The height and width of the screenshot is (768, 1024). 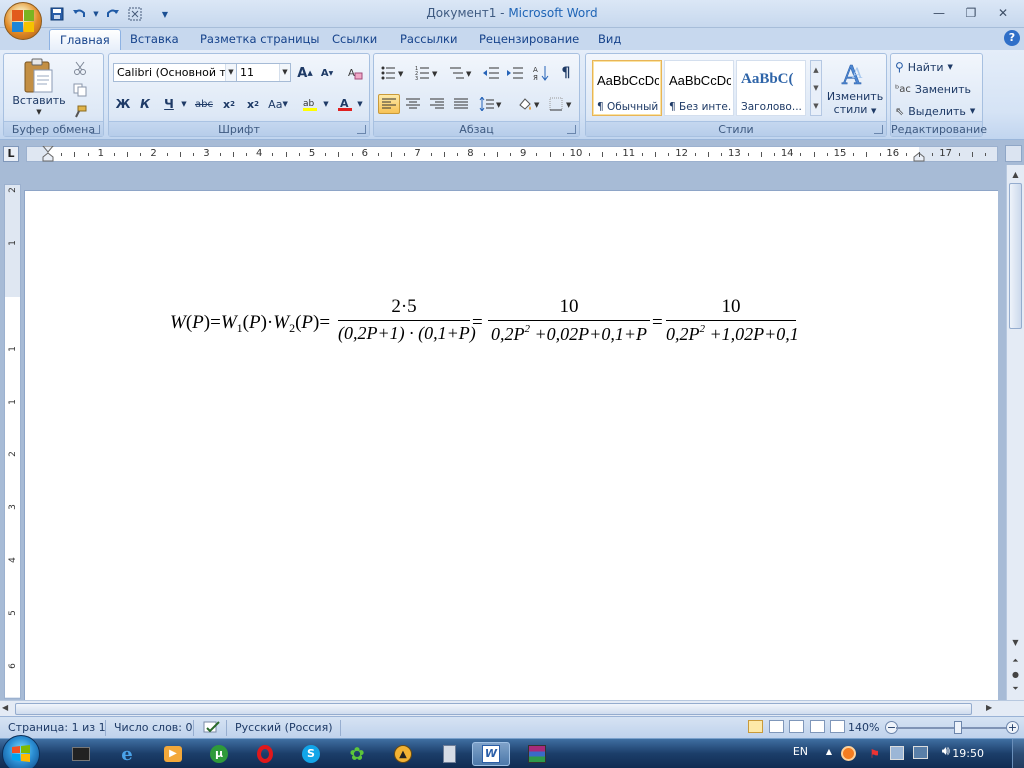 I want to click on cut-icon, so click(x=80, y=68).